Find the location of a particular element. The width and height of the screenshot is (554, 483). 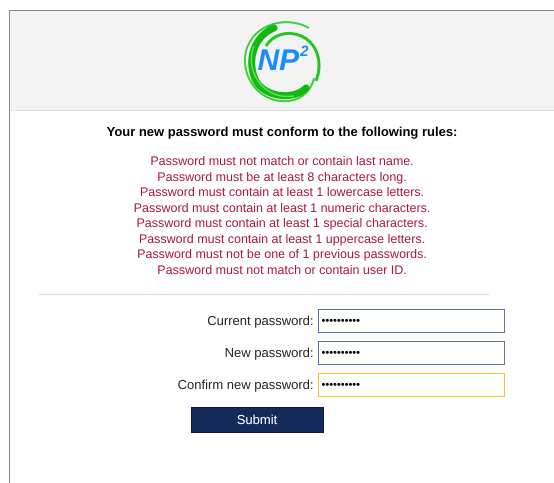

rule-text: Password must contain at least 1 lowercase letters. is located at coordinates (282, 192).